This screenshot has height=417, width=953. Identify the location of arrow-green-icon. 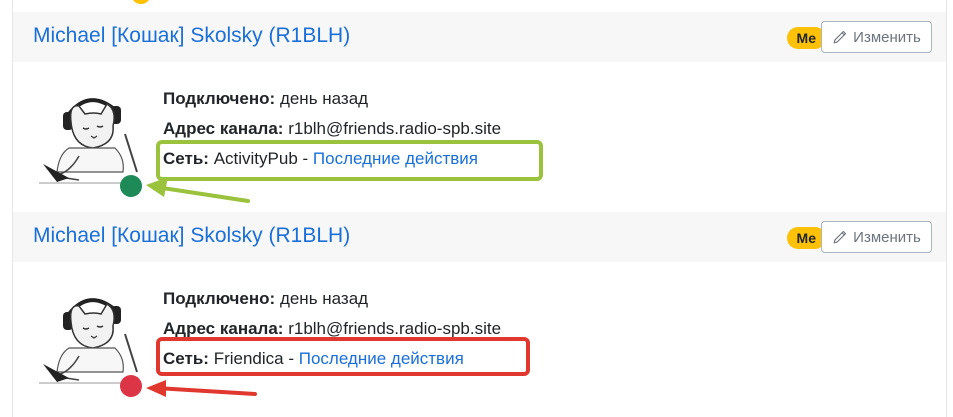
(198, 190).